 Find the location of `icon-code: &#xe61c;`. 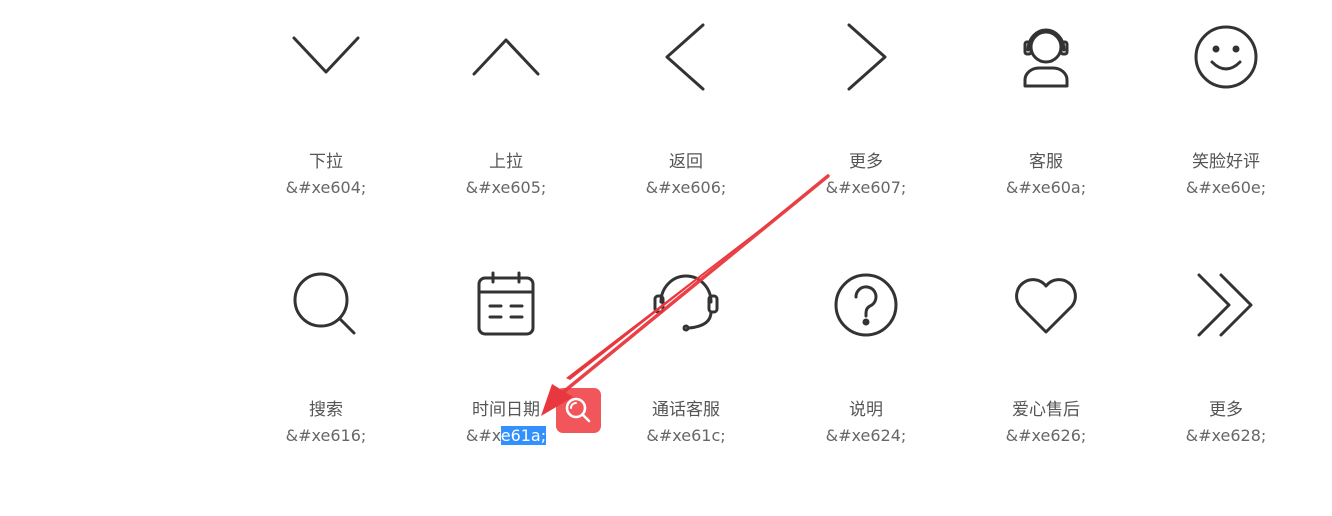

icon-code: &#xe61c; is located at coordinates (686, 435).